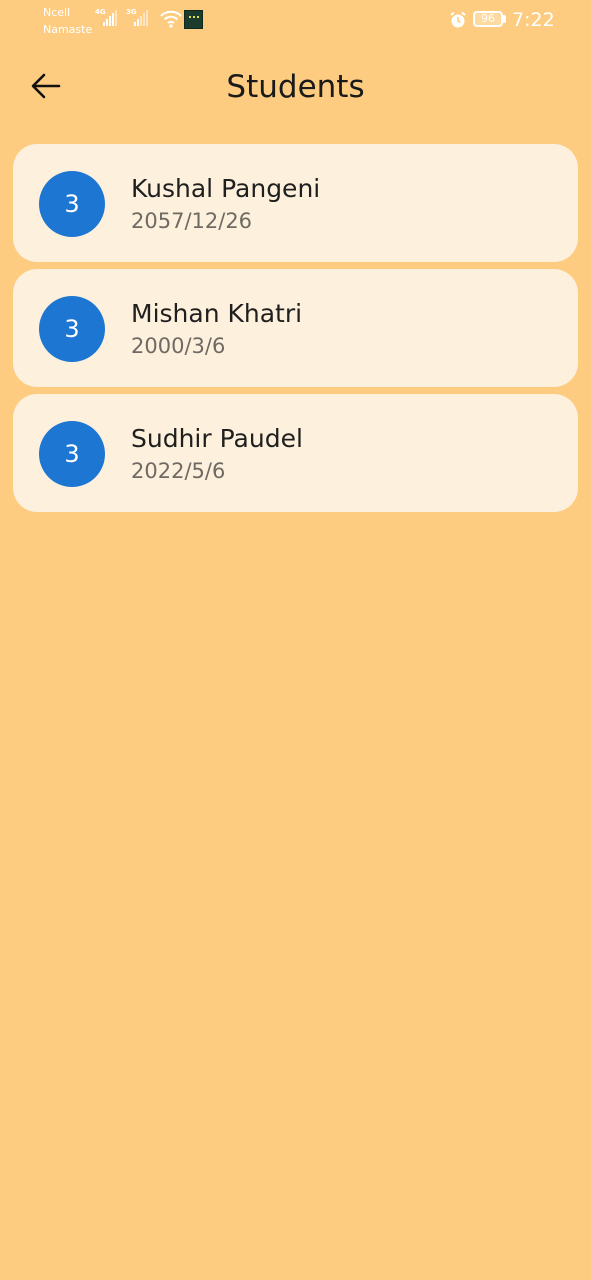  Describe the element at coordinates (217, 438) in the screenshot. I see `student-name: Sudhir Paudel` at that location.